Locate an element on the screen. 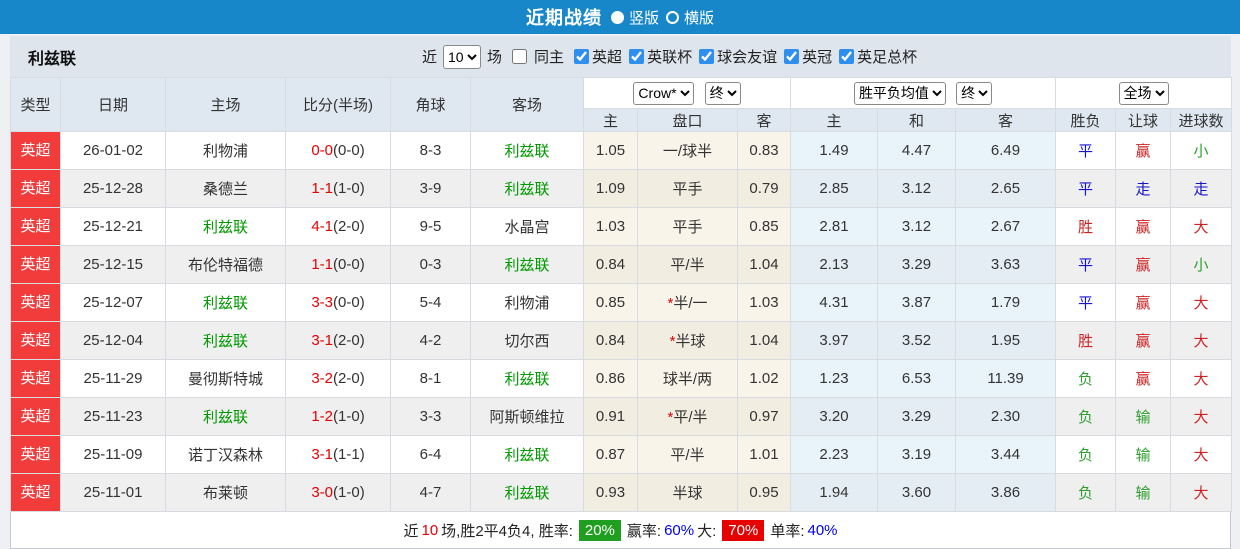 Image resolution: width=1240 pixels, height=549 pixels. odds-source-group: Crow* 终 is located at coordinates (687, 93).